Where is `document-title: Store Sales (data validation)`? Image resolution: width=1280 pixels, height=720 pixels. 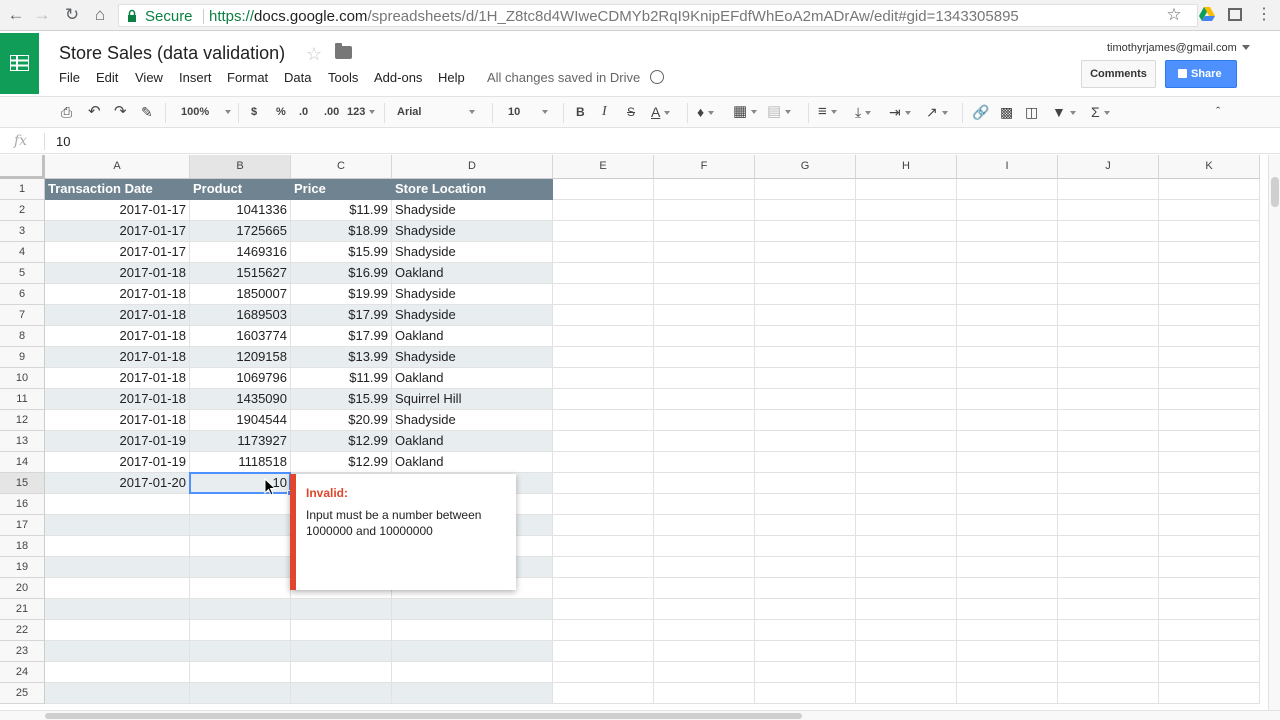
document-title: Store Sales (data validation) is located at coordinates (172, 53).